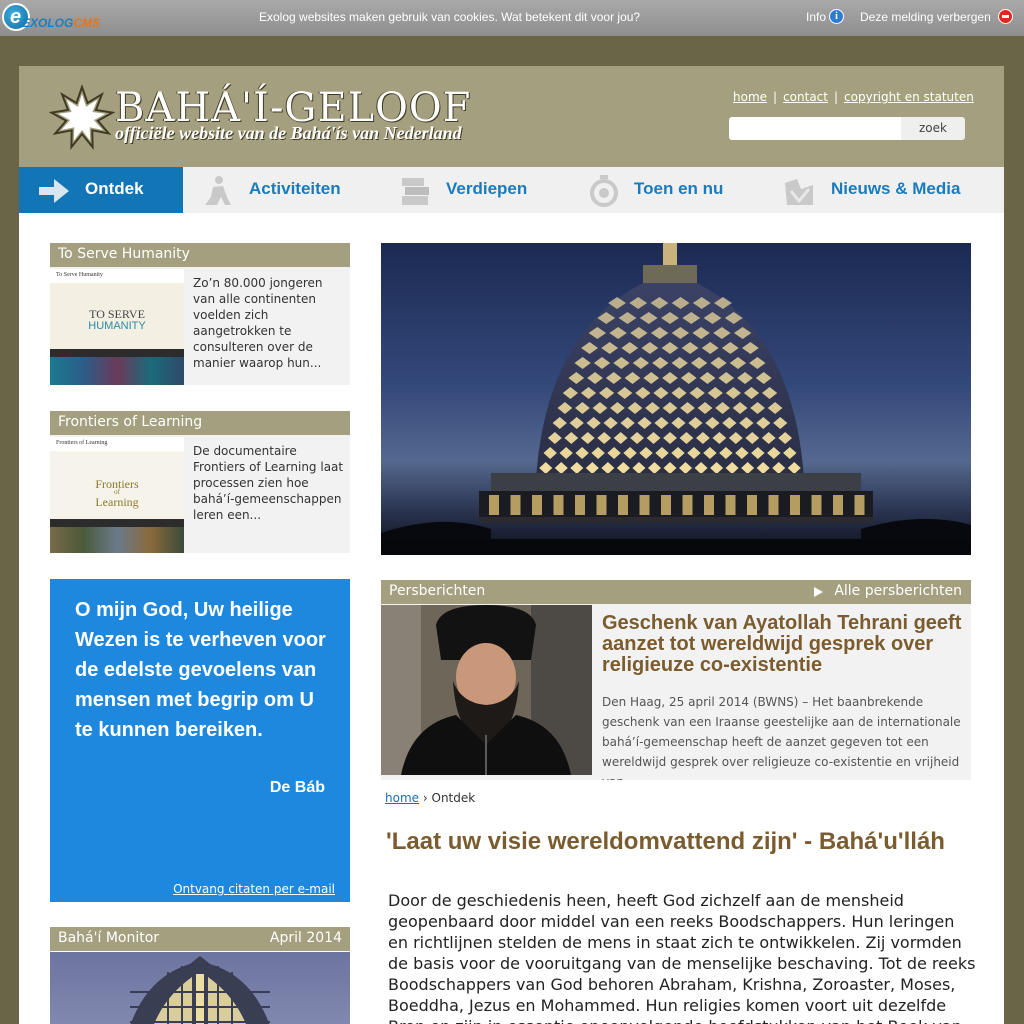 This screenshot has width=1024, height=1024. I want to click on quote-author: De Báb, so click(297, 787).